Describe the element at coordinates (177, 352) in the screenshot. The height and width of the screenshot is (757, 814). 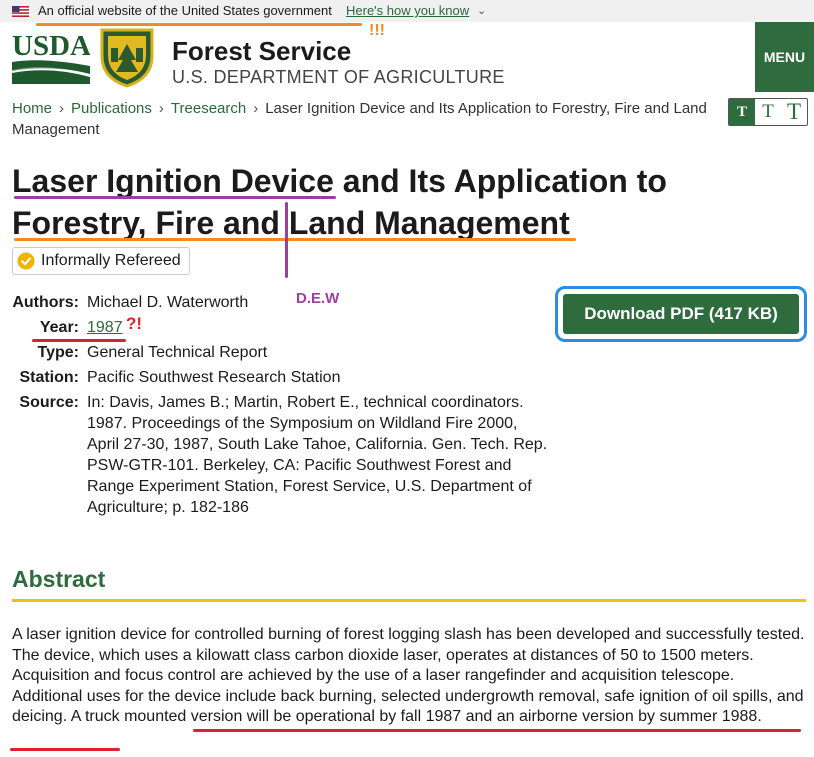
I see `type-value: General Technical Report` at that location.